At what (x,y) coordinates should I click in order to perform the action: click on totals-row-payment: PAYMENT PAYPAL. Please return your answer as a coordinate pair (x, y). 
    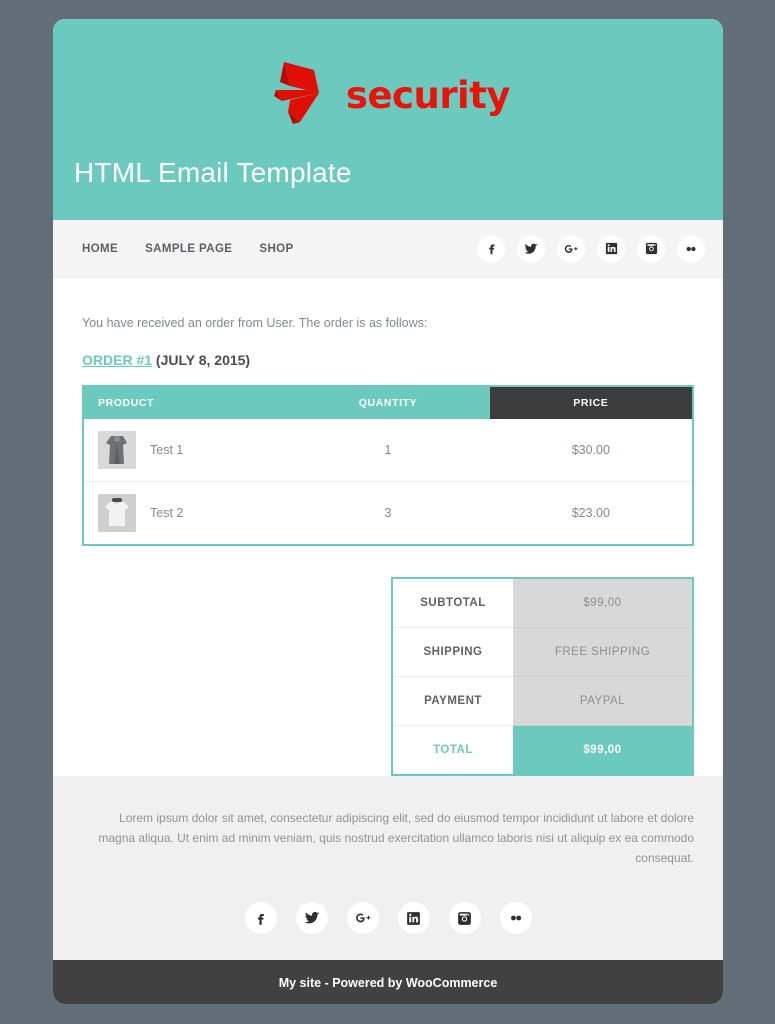
    Looking at the image, I should click on (542, 701).